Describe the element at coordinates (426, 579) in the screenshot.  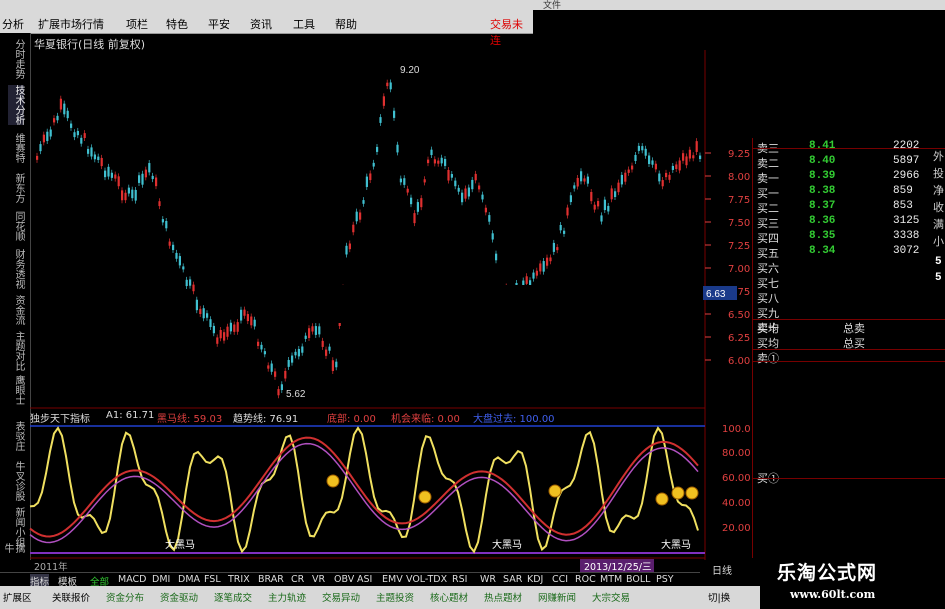
I see `tab-vol-tdx: VOL-TDX` at that location.